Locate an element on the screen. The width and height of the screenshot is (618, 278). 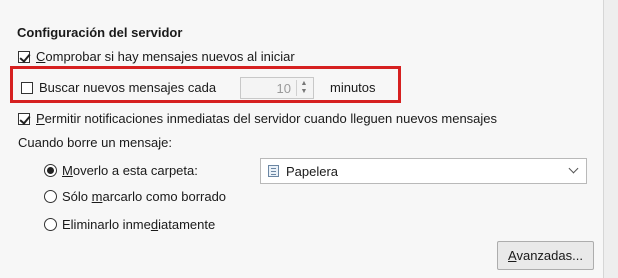
check-every-option: Buscar nuevos mensajes cada is located at coordinates (118, 87).